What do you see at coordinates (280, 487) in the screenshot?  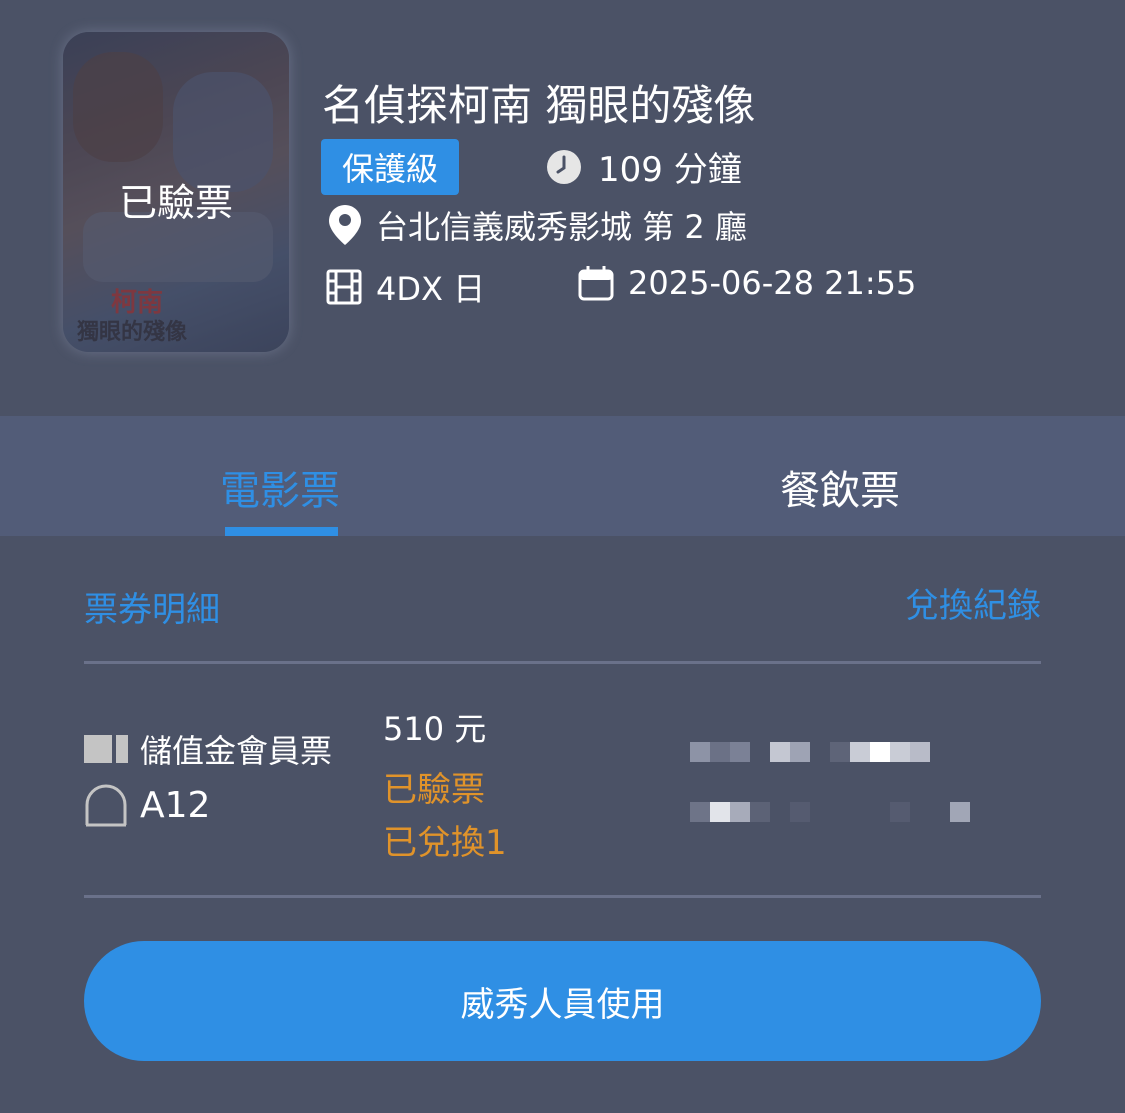 I see `tab-movie-ticket: 電影票` at bounding box center [280, 487].